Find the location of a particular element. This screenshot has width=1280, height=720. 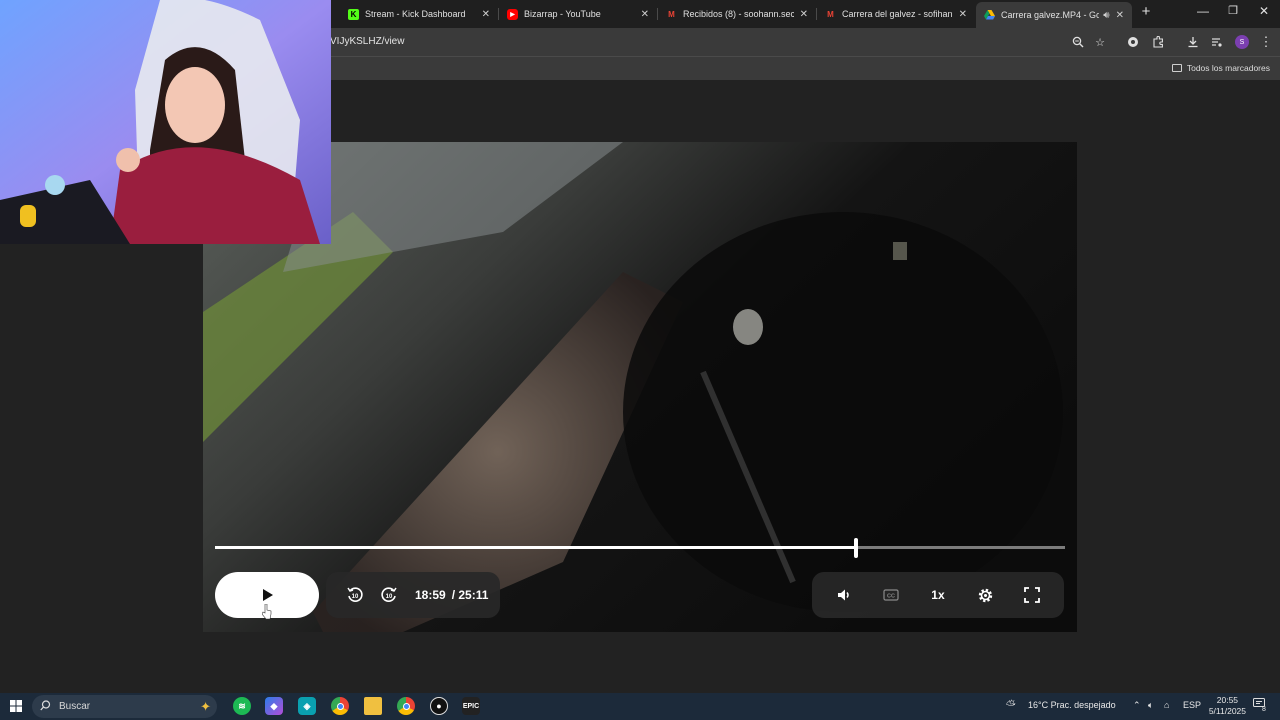

youtube-icon: ▶ is located at coordinates (512, 14).